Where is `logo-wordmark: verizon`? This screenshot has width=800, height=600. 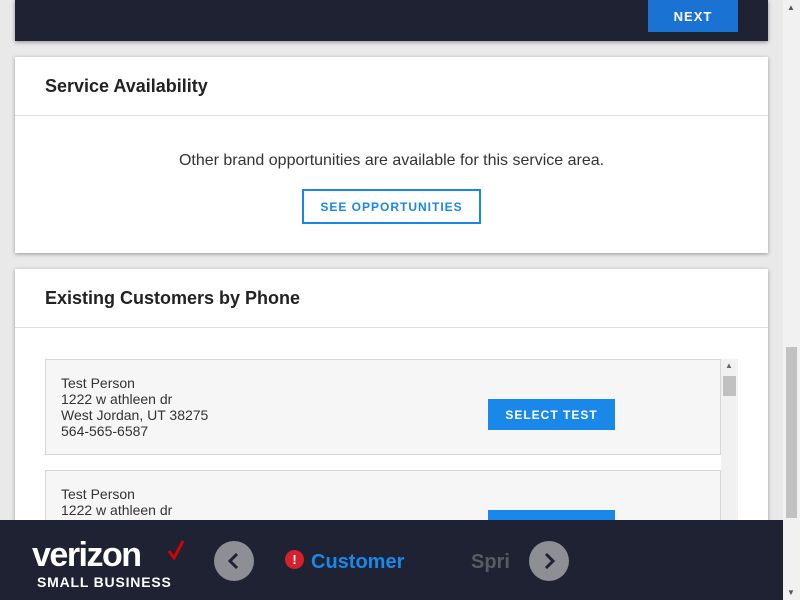 logo-wordmark: verizon is located at coordinates (87, 555).